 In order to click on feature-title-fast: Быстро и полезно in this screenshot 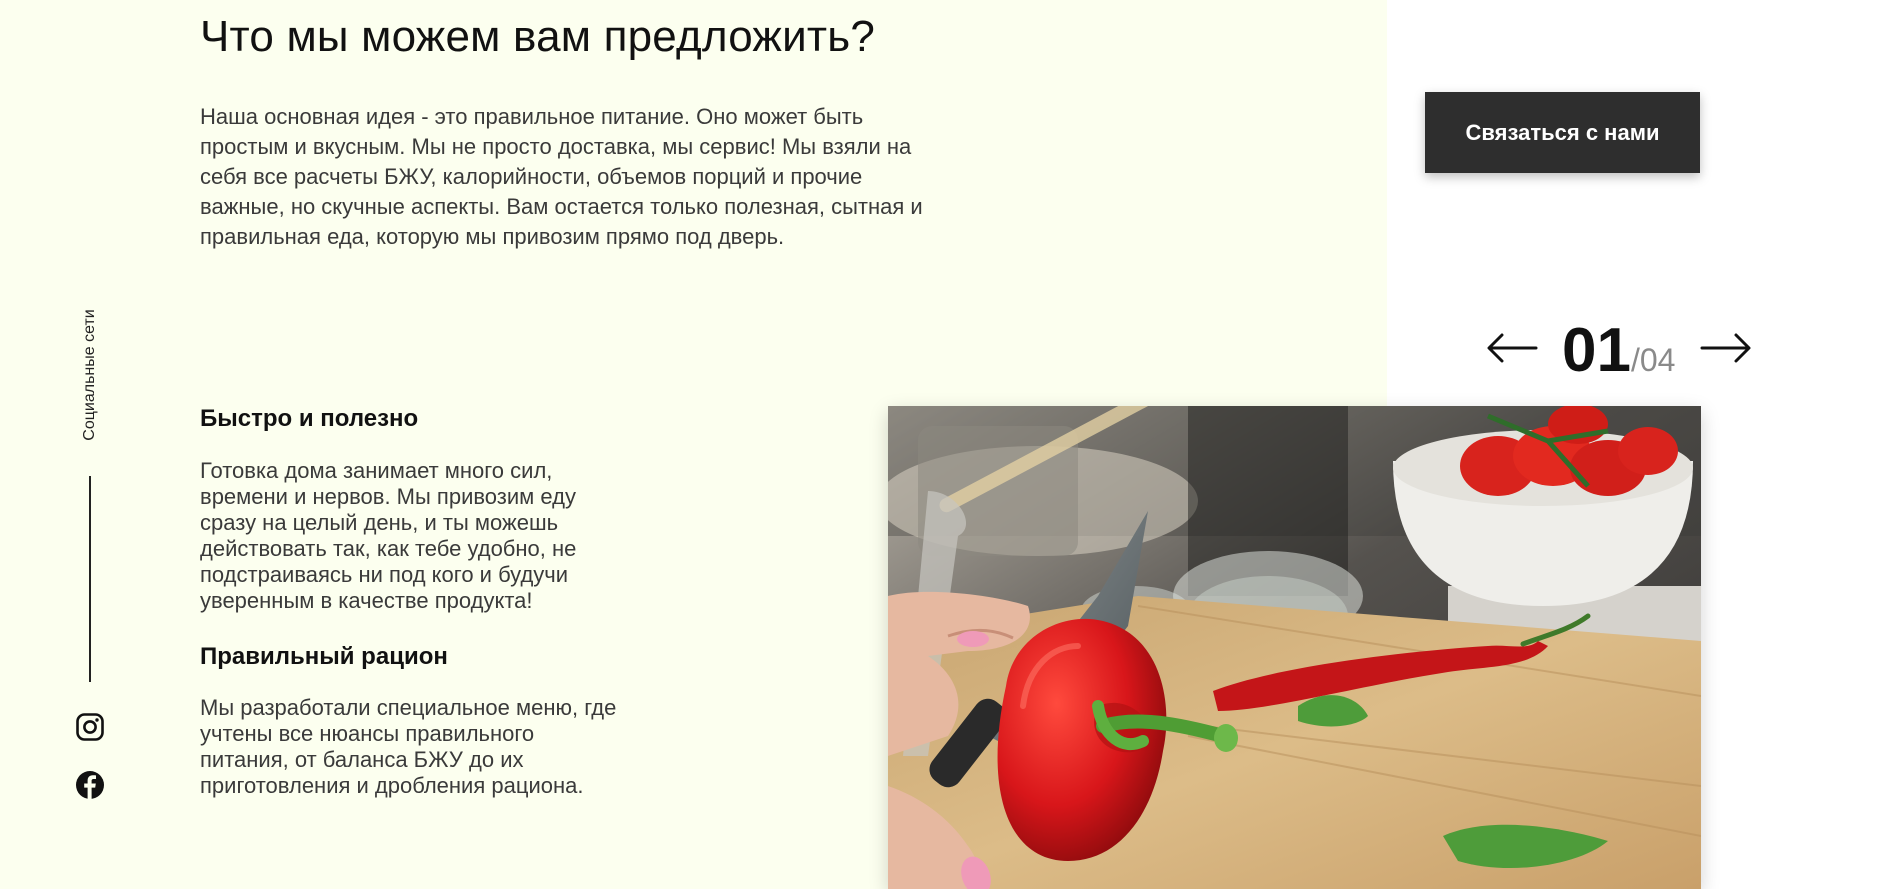, I will do `click(309, 418)`.